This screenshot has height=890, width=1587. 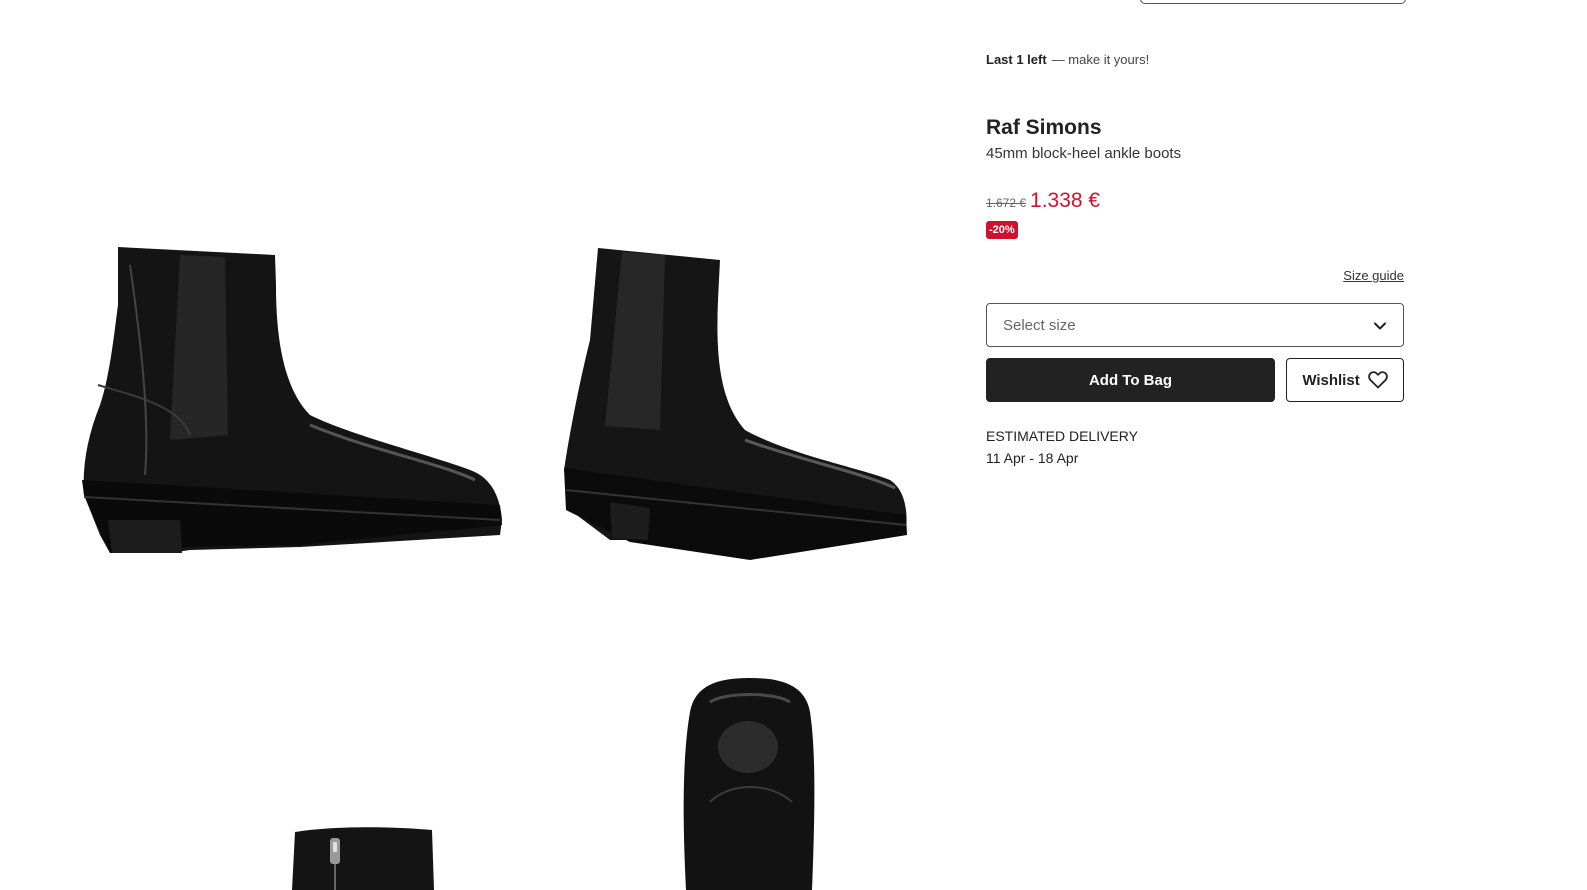 I want to click on wishlist-label: Wishlist, so click(x=1331, y=380).